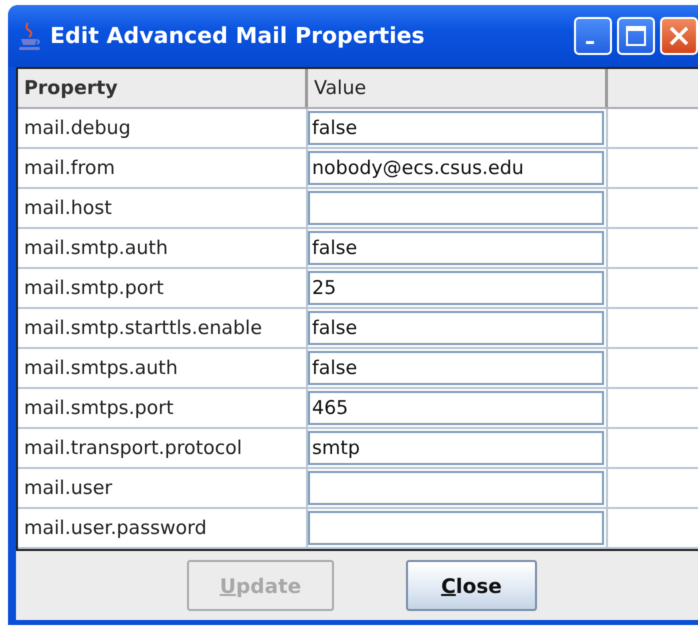  I want to click on value-field: smtp, so click(456, 448).